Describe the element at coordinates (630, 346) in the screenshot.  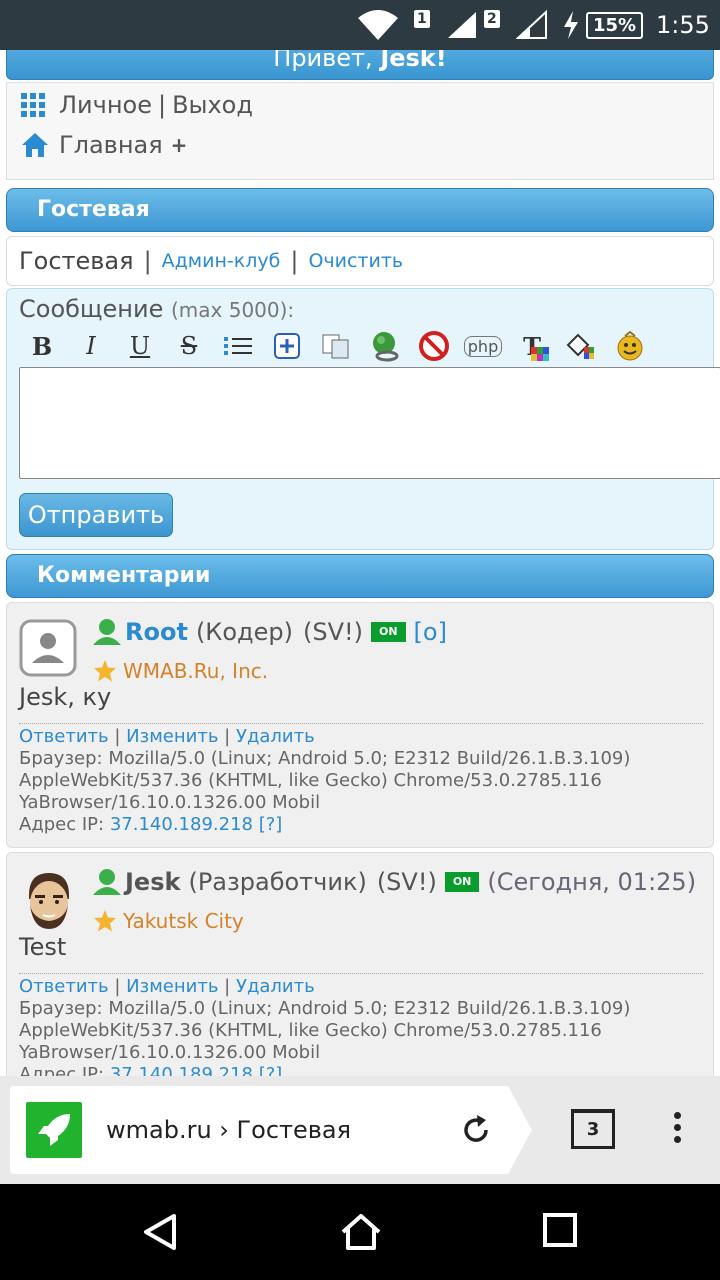
I see `smiley-icon` at that location.